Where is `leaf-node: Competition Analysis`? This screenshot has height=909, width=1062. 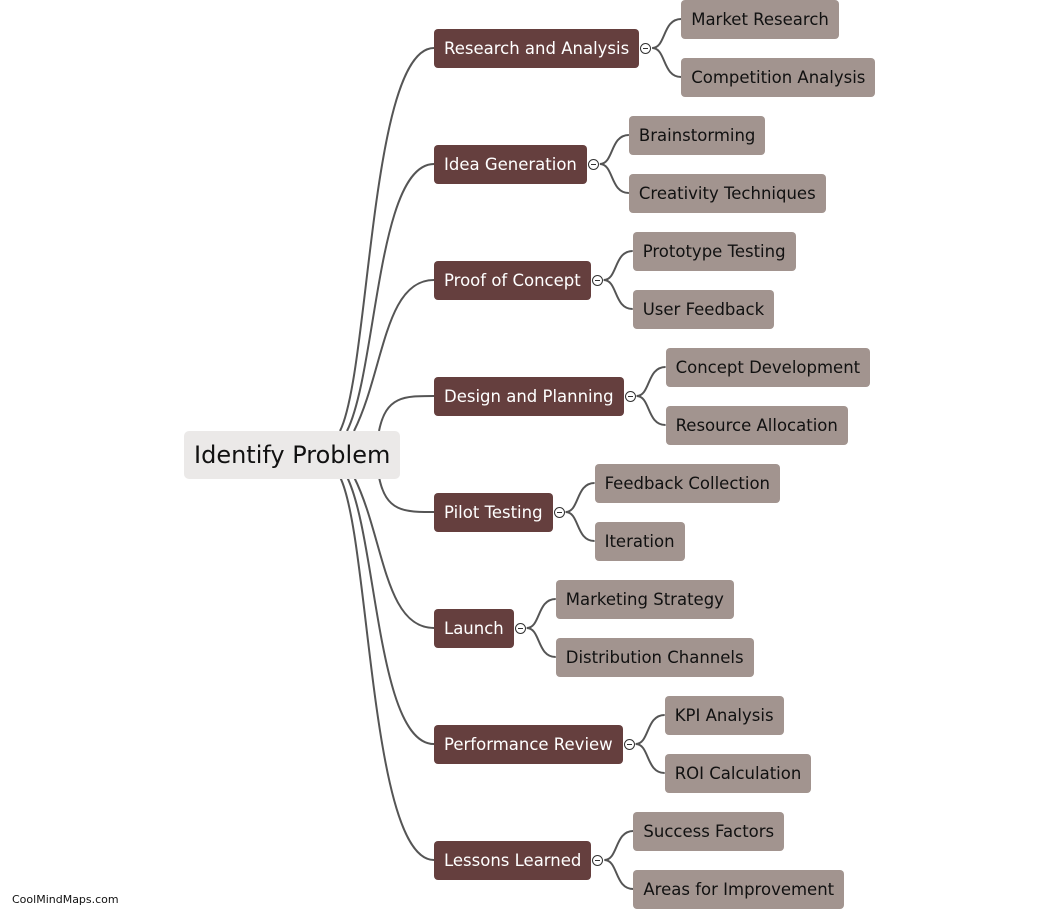 leaf-node: Competition Analysis is located at coordinates (778, 77).